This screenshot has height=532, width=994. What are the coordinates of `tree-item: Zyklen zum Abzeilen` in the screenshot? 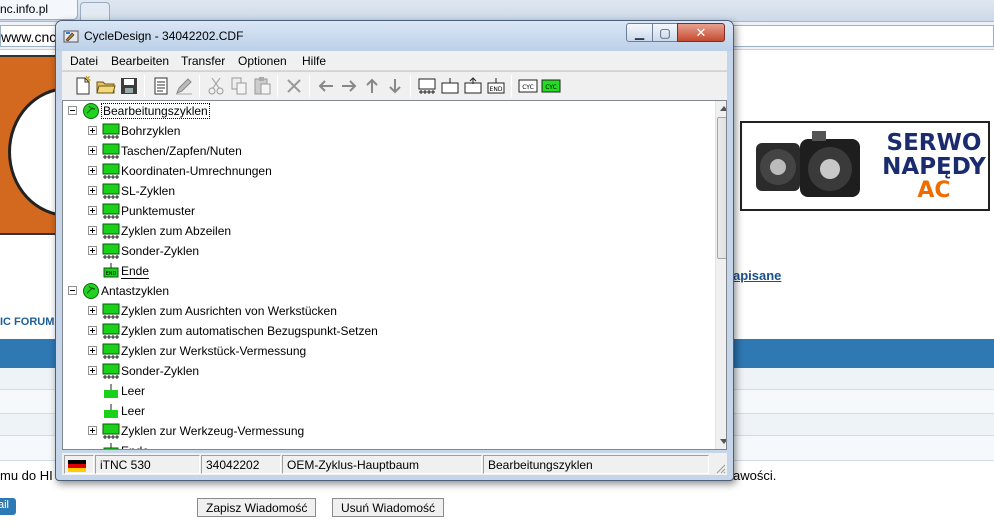 It's located at (383, 231).